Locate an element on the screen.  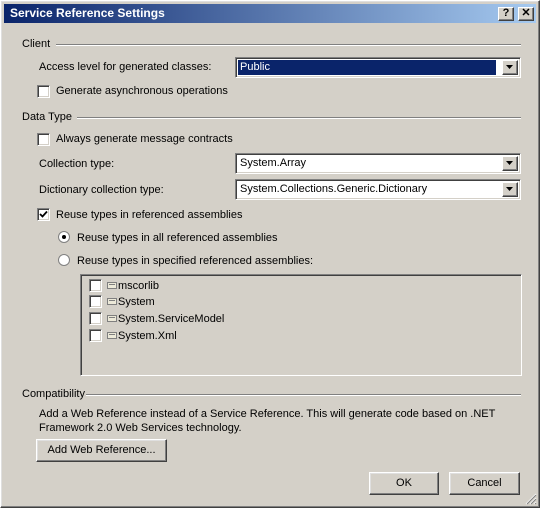
reuse-types-checkbox is located at coordinates (43, 214).